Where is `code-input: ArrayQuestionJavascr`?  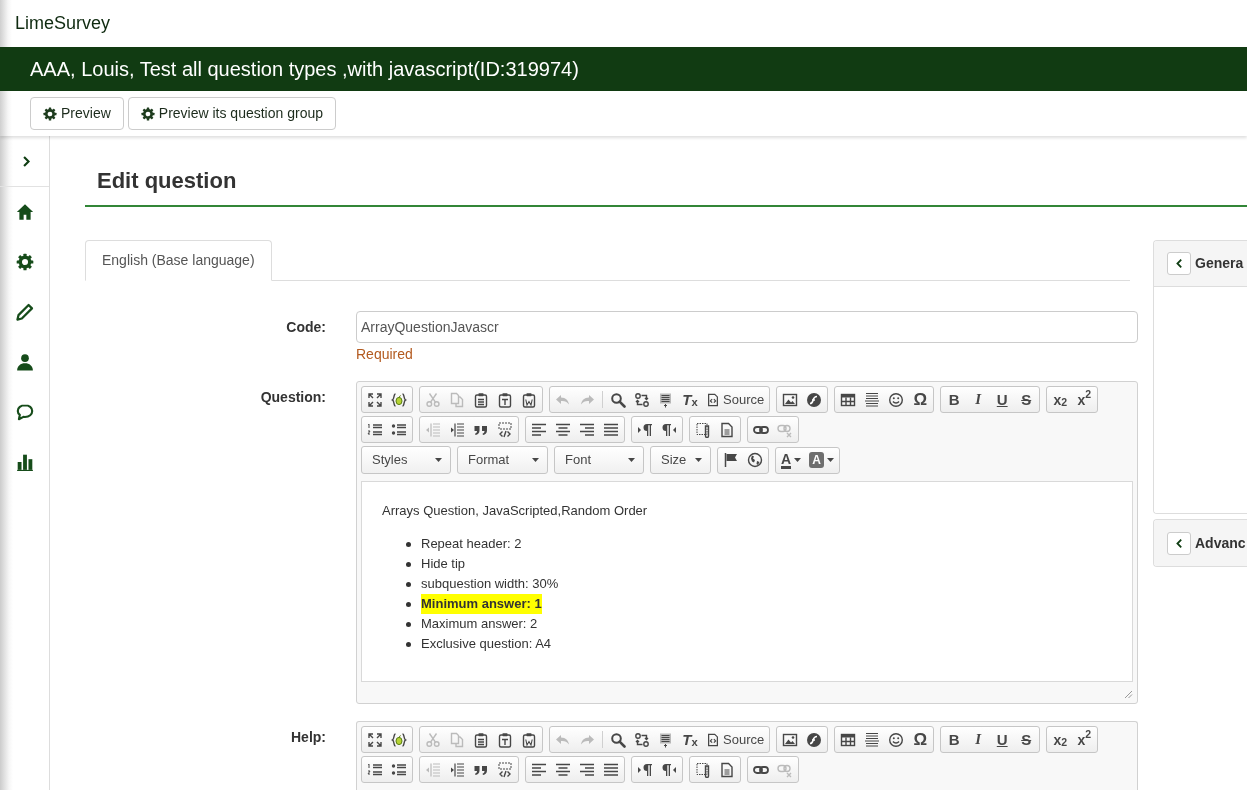
code-input: ArrayQuestionJavascr is located at coordinates (747, 327).